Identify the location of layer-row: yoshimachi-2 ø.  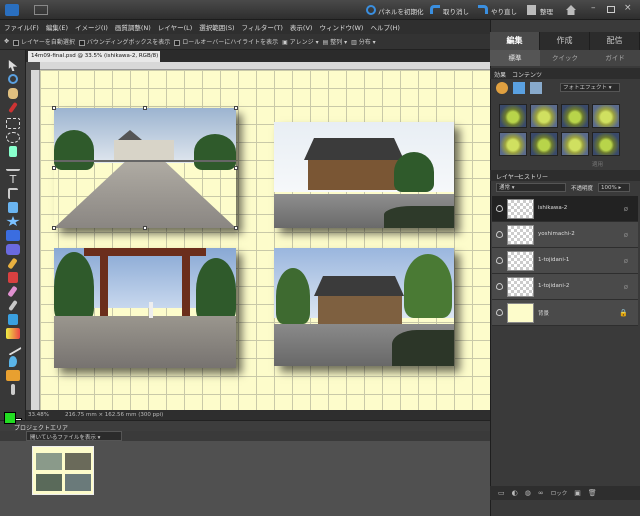
(565, 235).